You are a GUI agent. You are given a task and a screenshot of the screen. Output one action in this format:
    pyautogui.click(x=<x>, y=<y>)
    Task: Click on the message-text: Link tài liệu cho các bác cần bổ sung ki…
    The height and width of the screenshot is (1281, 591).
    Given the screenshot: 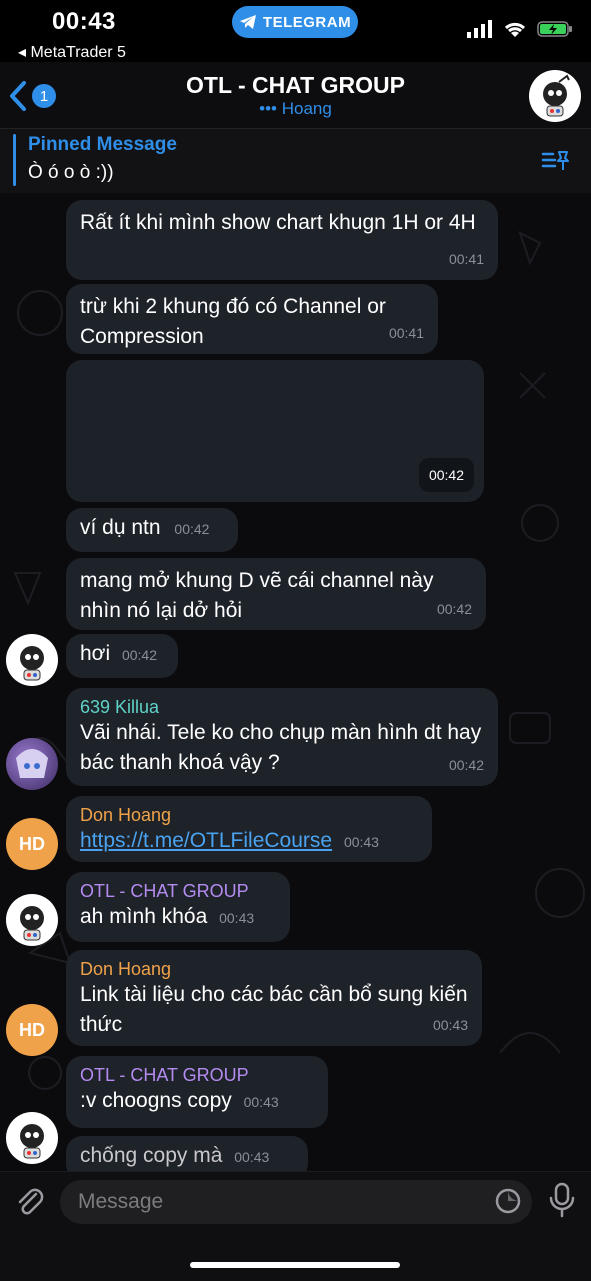 What is the action you would take?
    pyautogui.click(x=274, y=1009)
    